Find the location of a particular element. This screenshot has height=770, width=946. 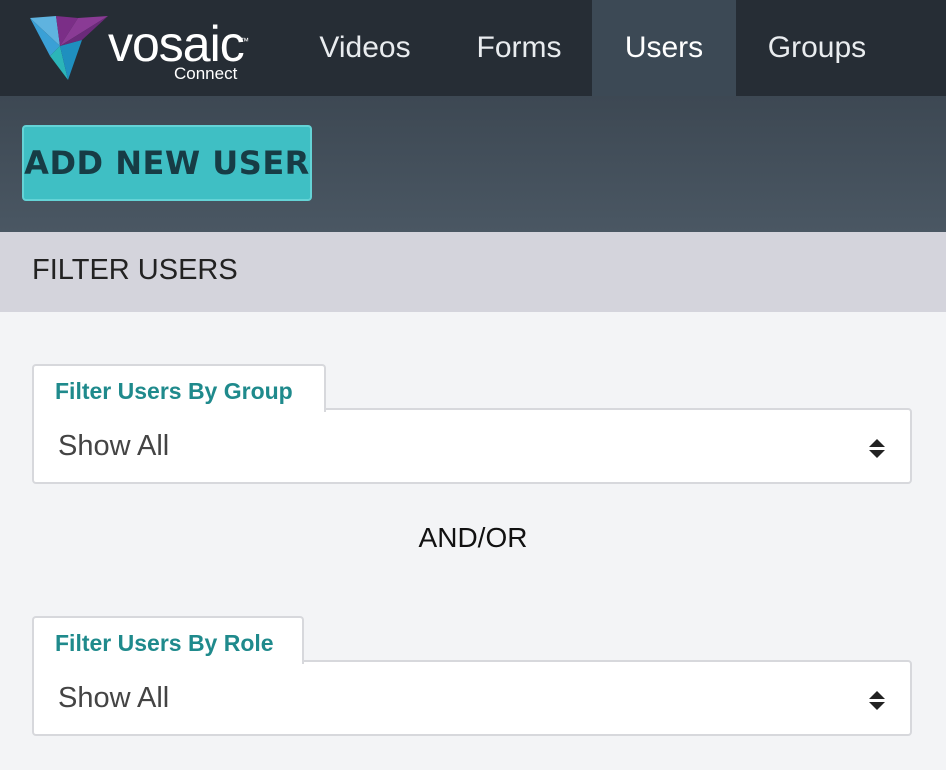

nav-item-groups: Groups is located at coordinates (817, 48).